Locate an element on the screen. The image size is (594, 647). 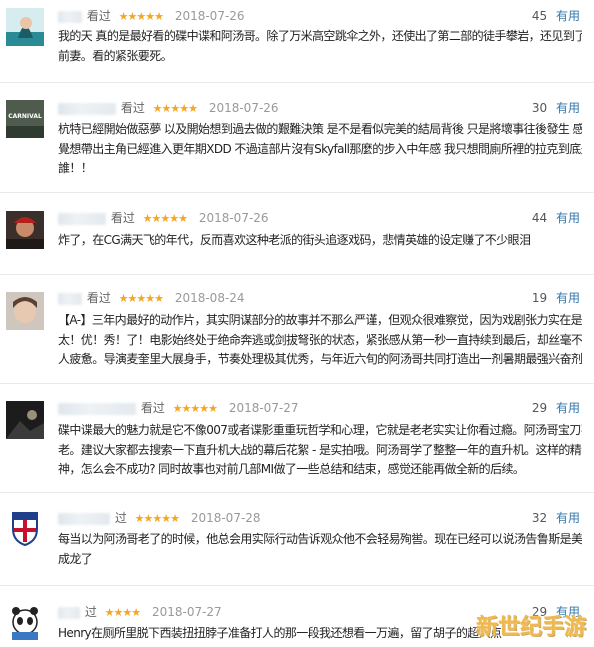
useful-vote: 45 有用 is located at coordinates (556, 16).